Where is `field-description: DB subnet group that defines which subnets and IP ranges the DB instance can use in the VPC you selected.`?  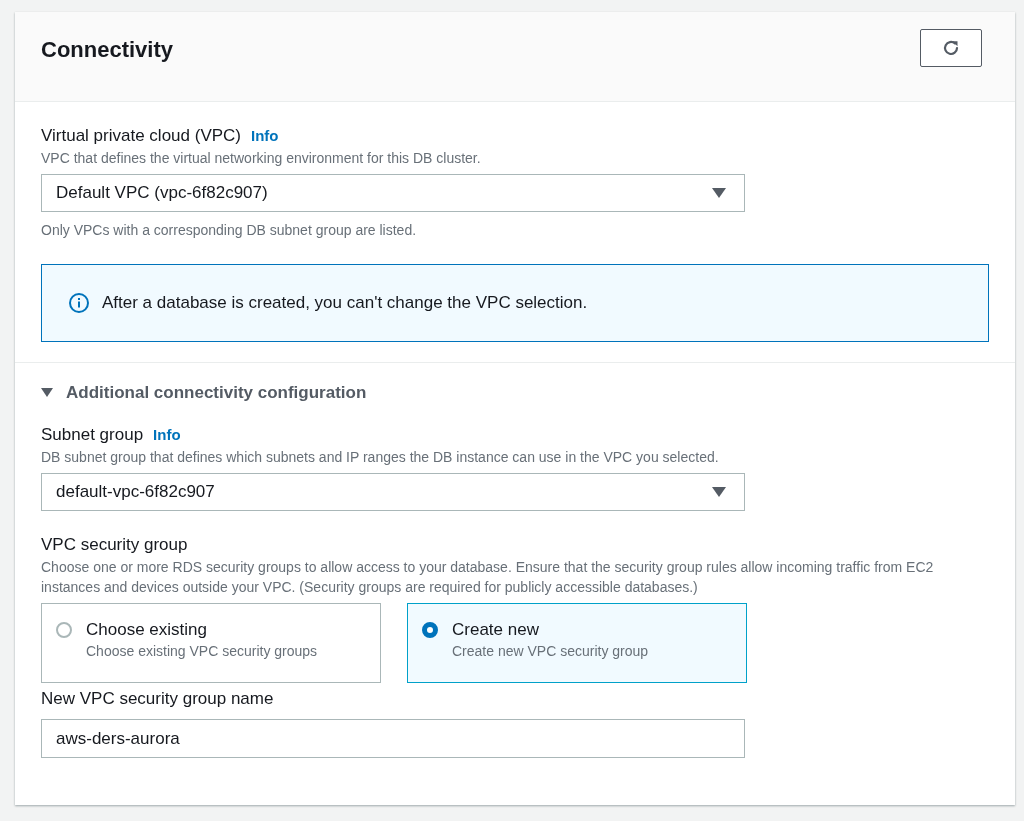 field-description: DB subnet group that defines which subnets and IP ranges the DB instance can use in the VPC you selected. is located at coordinates (380, 457).